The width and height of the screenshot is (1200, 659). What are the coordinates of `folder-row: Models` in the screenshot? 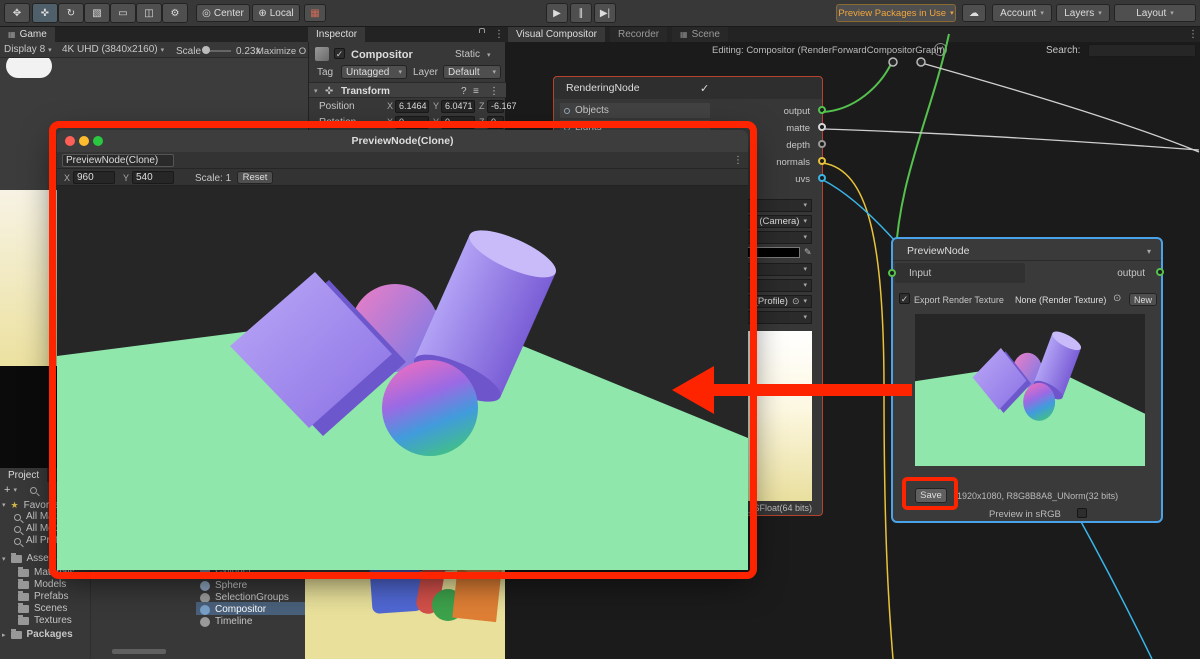 It's located at (42, 584).